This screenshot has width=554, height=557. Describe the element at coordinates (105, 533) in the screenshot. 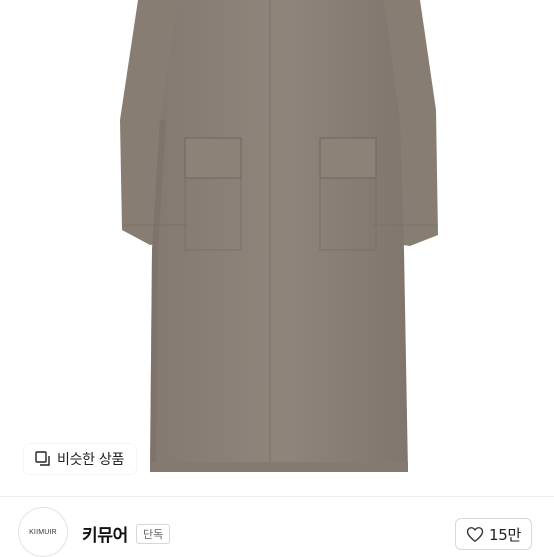

I see `brand-name: 키뮤어` at that location.